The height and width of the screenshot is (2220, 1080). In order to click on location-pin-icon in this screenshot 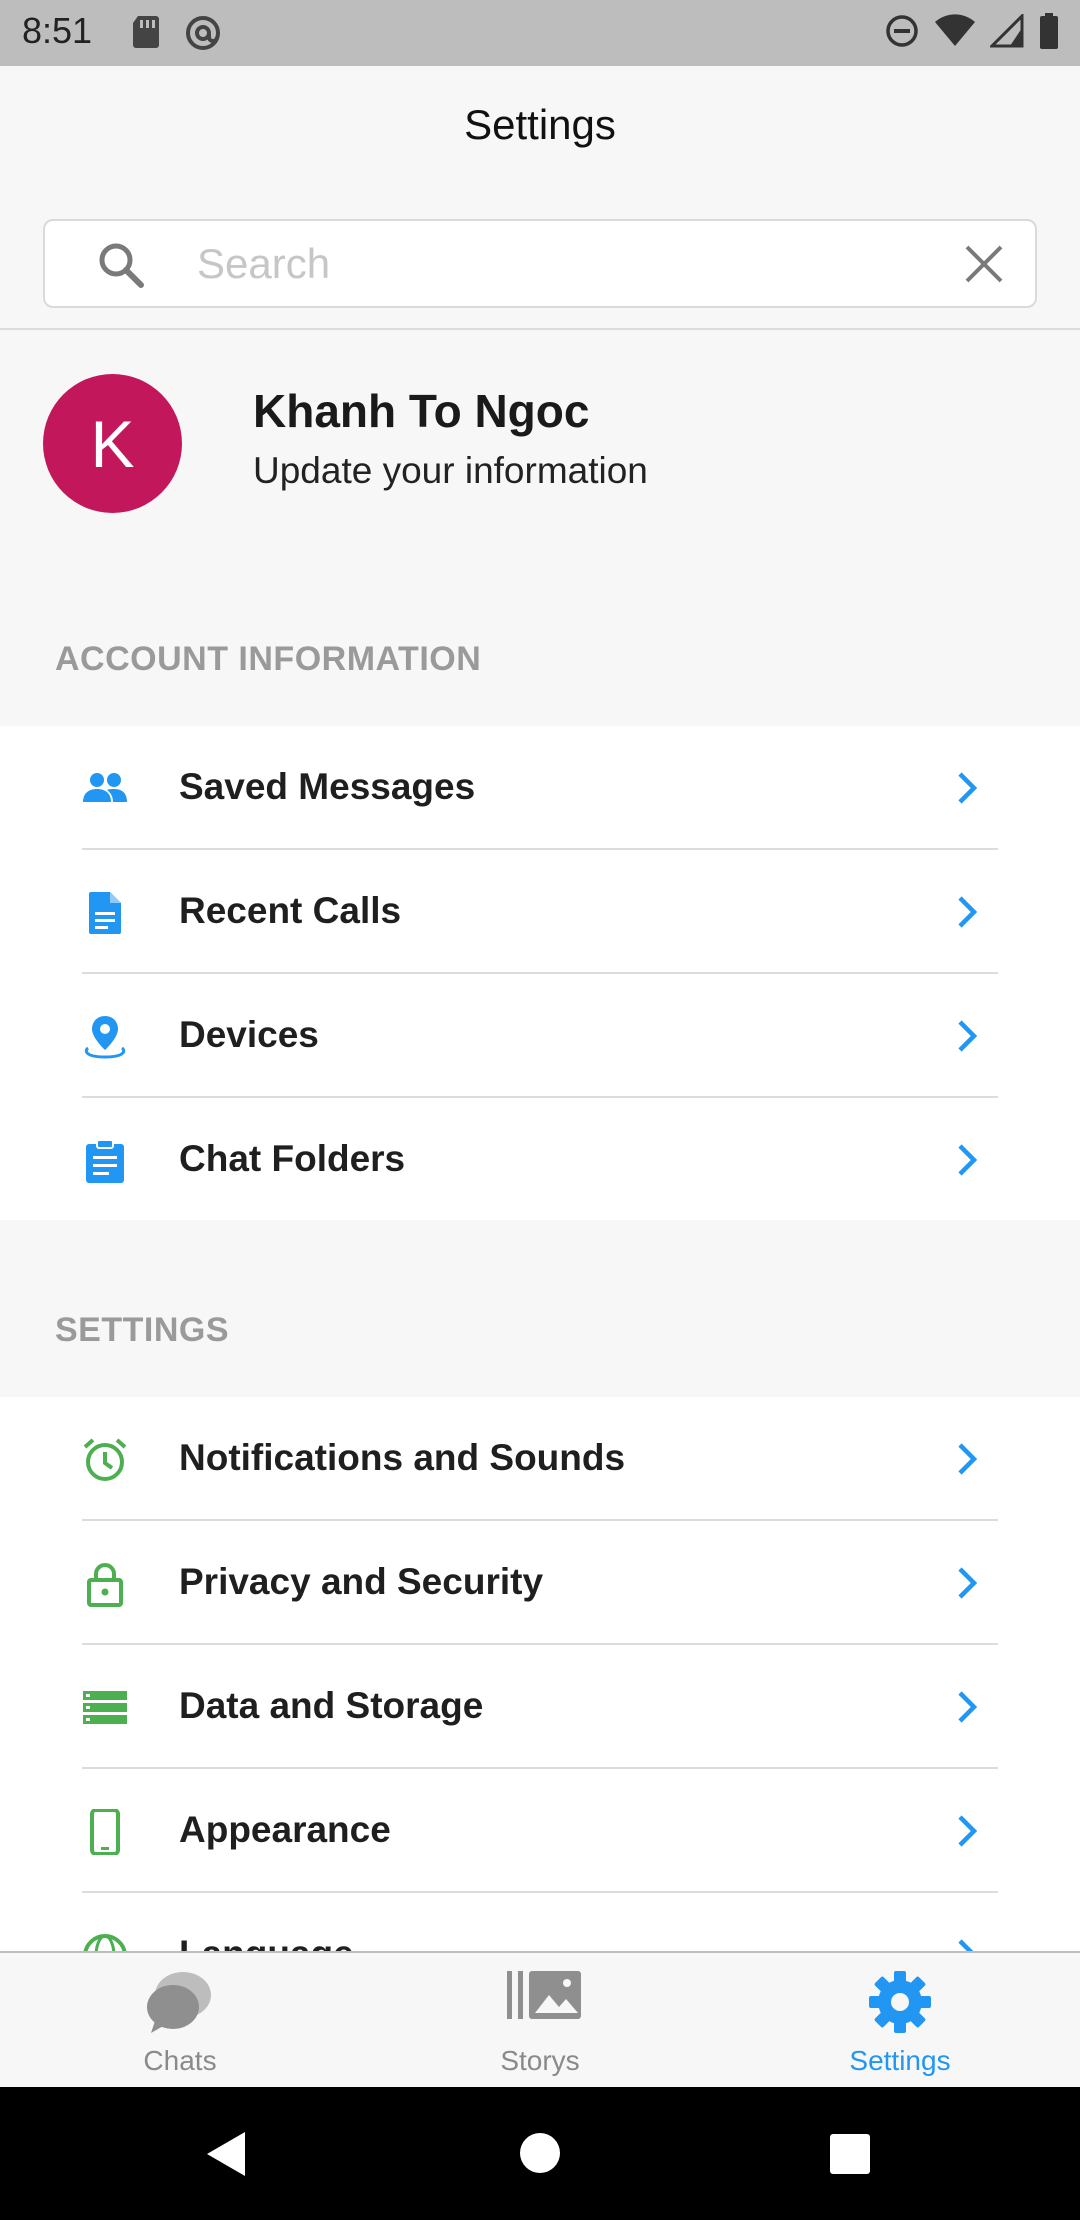, I will do `click(105, 1037)`.